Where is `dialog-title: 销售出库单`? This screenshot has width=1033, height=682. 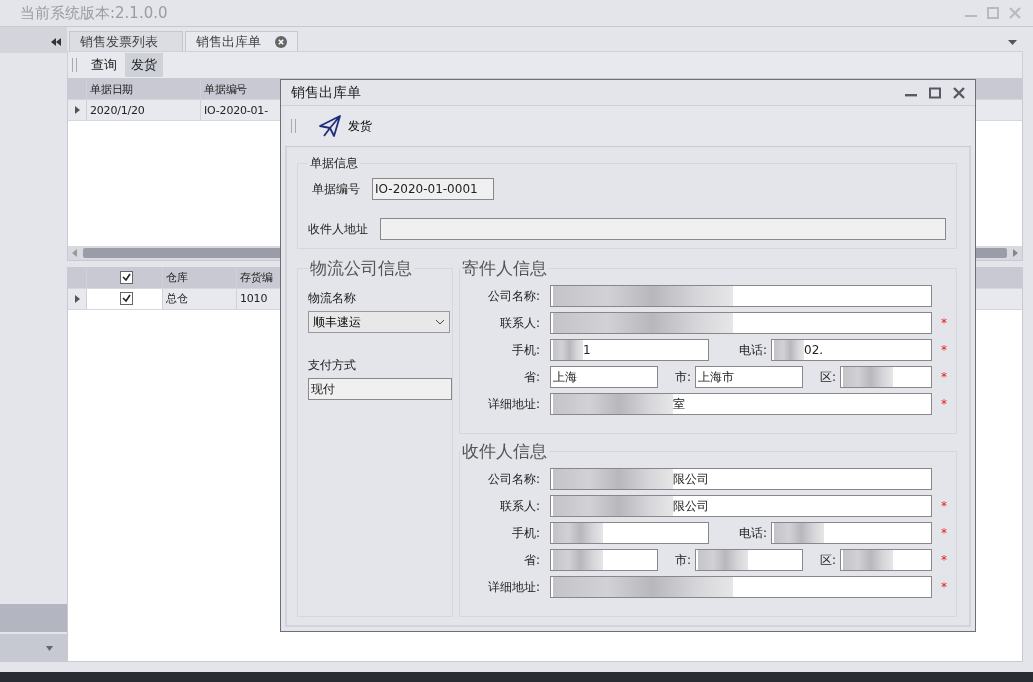 dialog-title: 销售出库单 is located at coordinates (326, 92).